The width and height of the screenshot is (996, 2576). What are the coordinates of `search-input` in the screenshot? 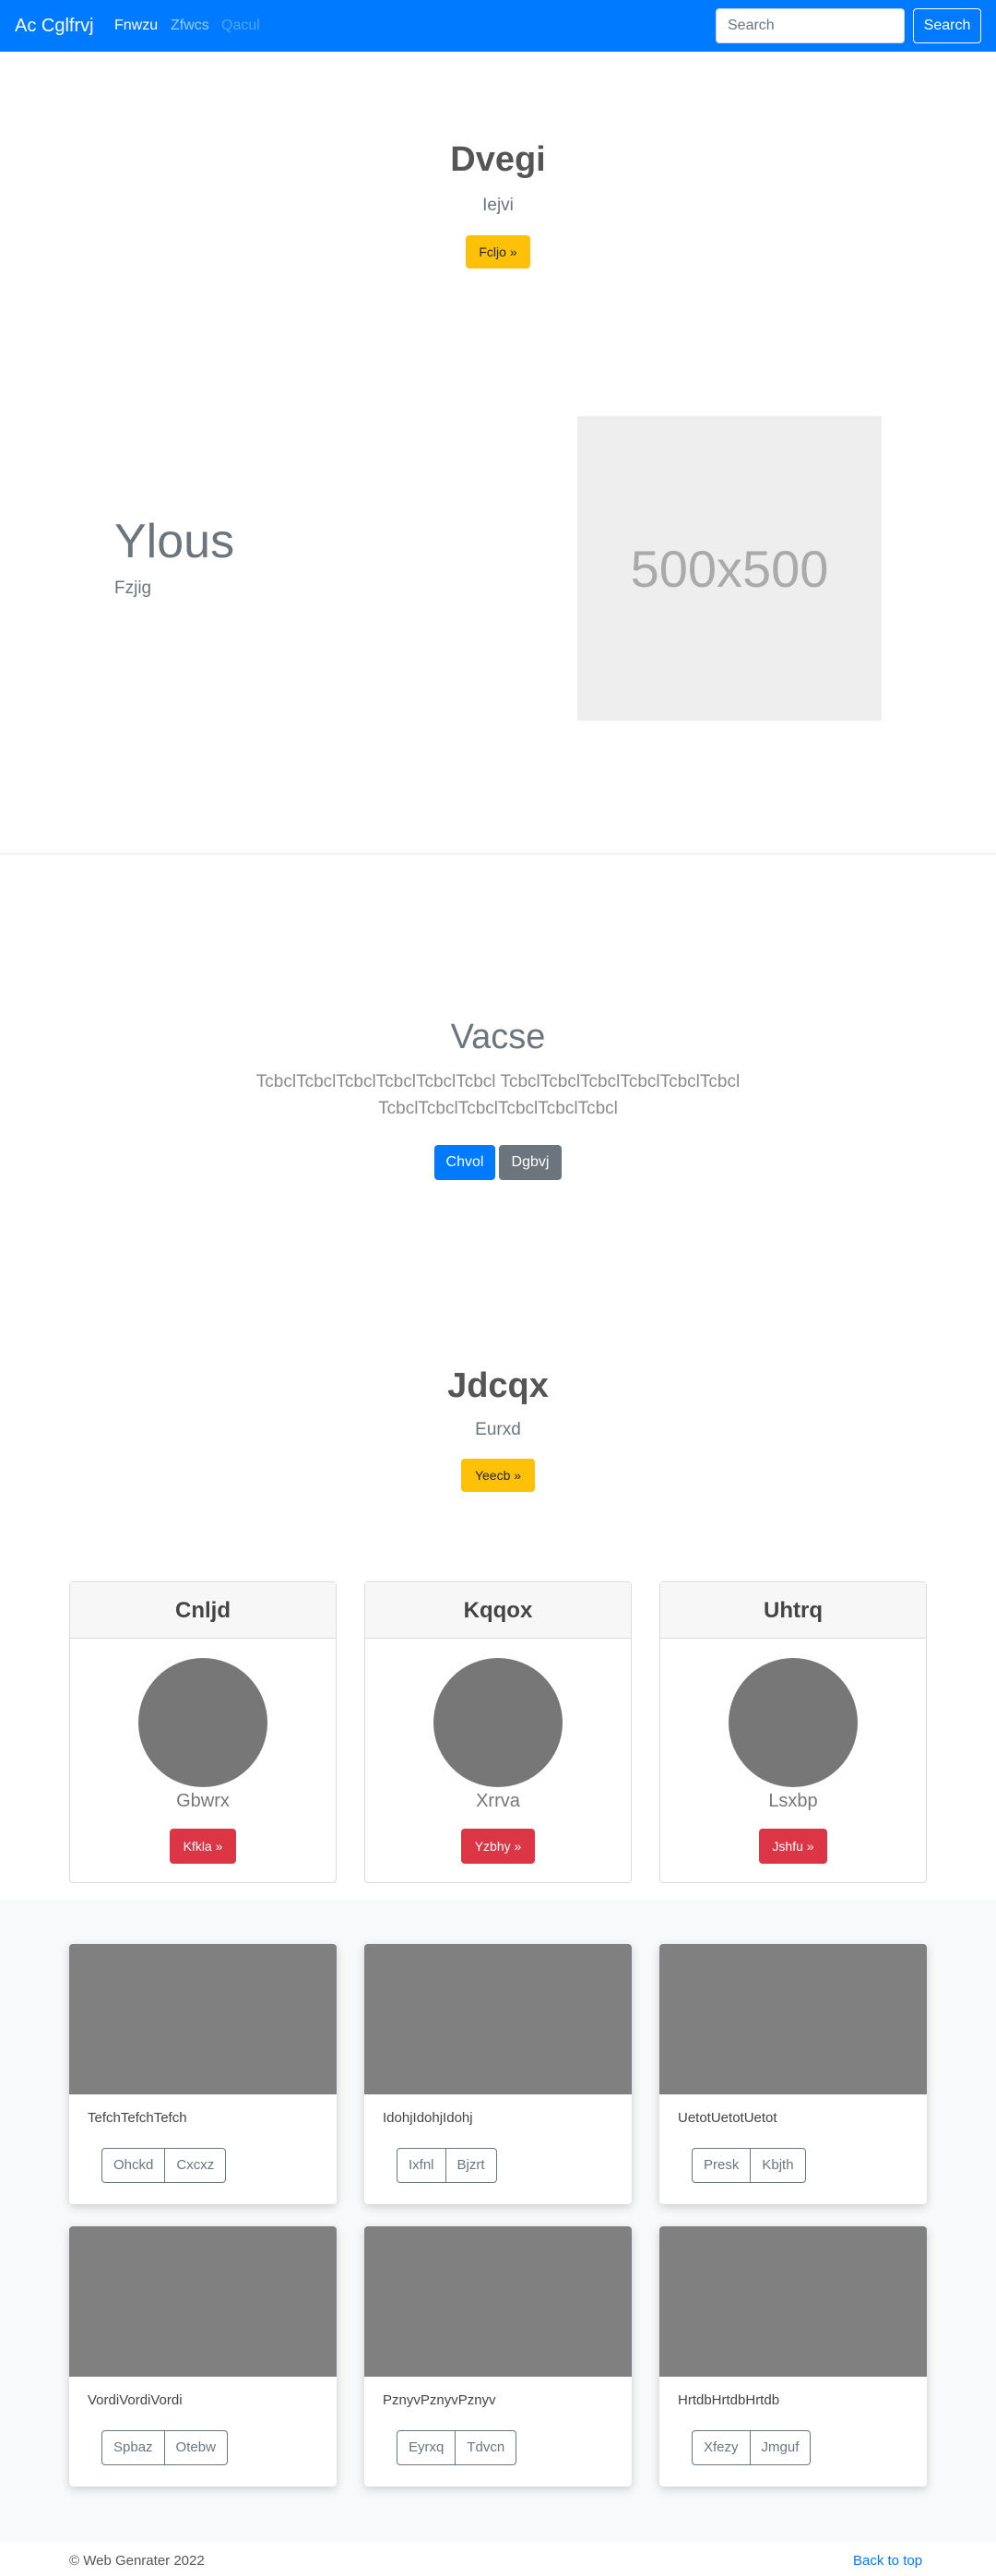 It's located at (810, 25).